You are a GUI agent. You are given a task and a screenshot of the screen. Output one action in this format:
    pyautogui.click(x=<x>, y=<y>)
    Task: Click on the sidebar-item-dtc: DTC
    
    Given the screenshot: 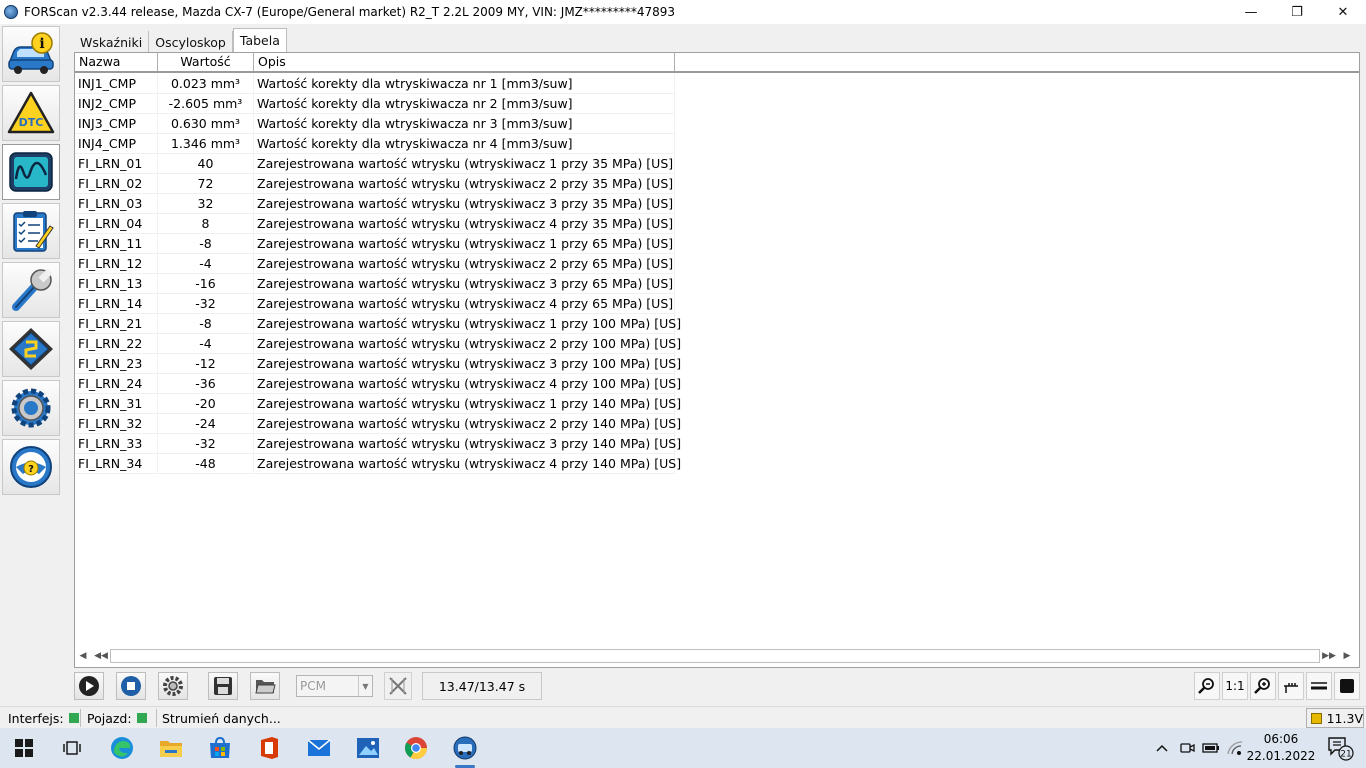 What is the action you would take?
    pyautogui.click(x=31, y=113)
    